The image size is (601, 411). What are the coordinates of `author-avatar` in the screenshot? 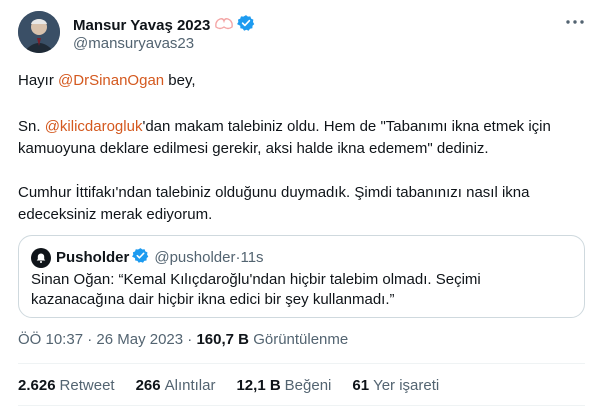 It's located at (39, 32).